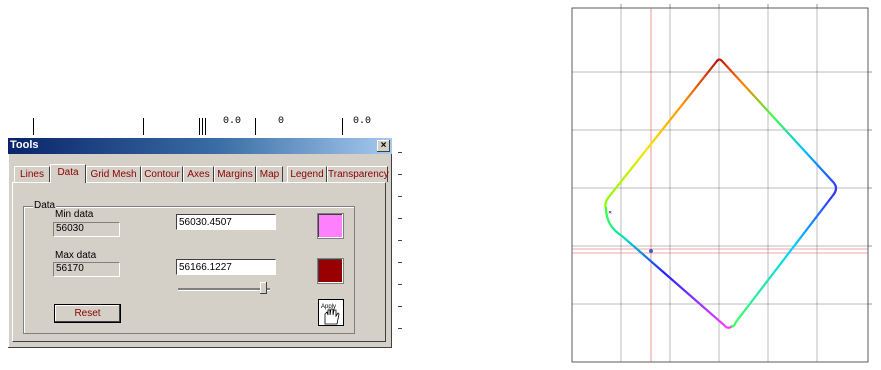  What do you see at coordinates (651, 251) in the screenshot?
I see `position-marker` at bounding box center [651, 251].